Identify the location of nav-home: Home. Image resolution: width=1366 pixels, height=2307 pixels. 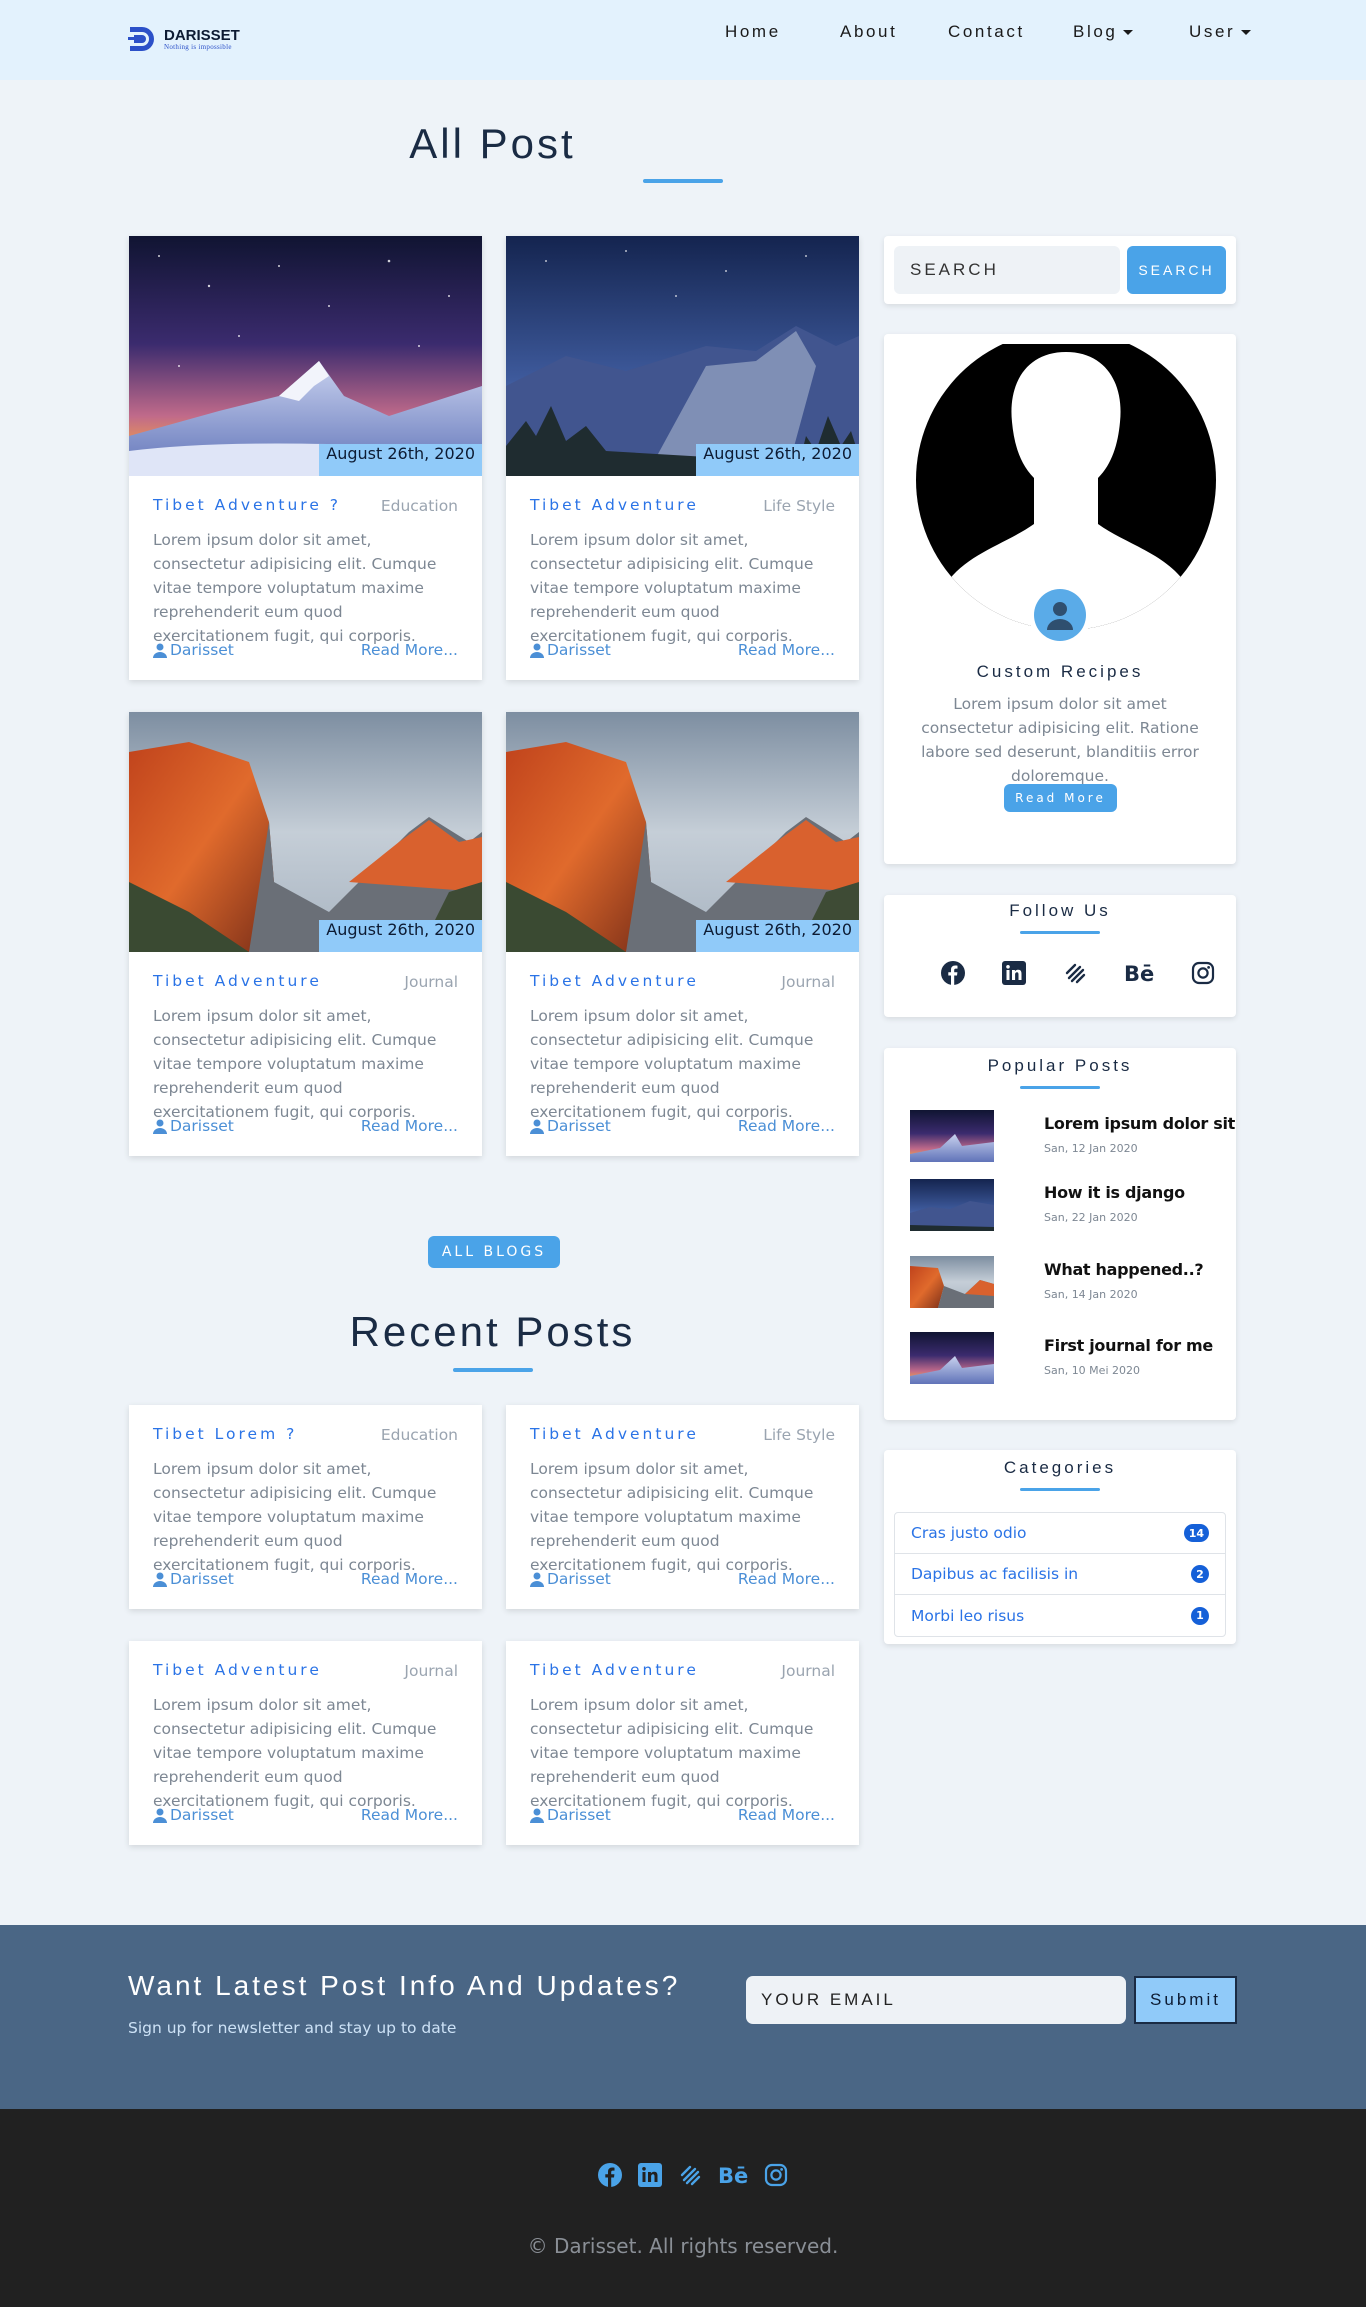
(753, 32).